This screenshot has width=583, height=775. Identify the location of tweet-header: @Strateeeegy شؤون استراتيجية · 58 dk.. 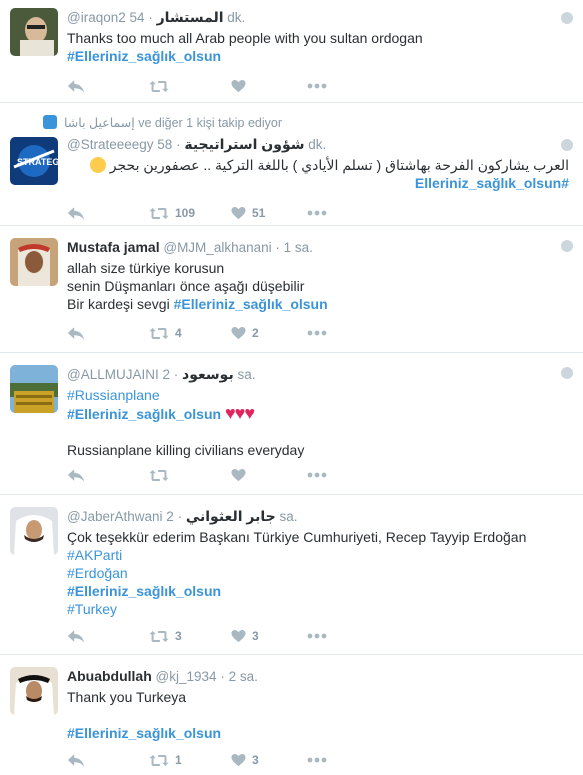
(318, 144).